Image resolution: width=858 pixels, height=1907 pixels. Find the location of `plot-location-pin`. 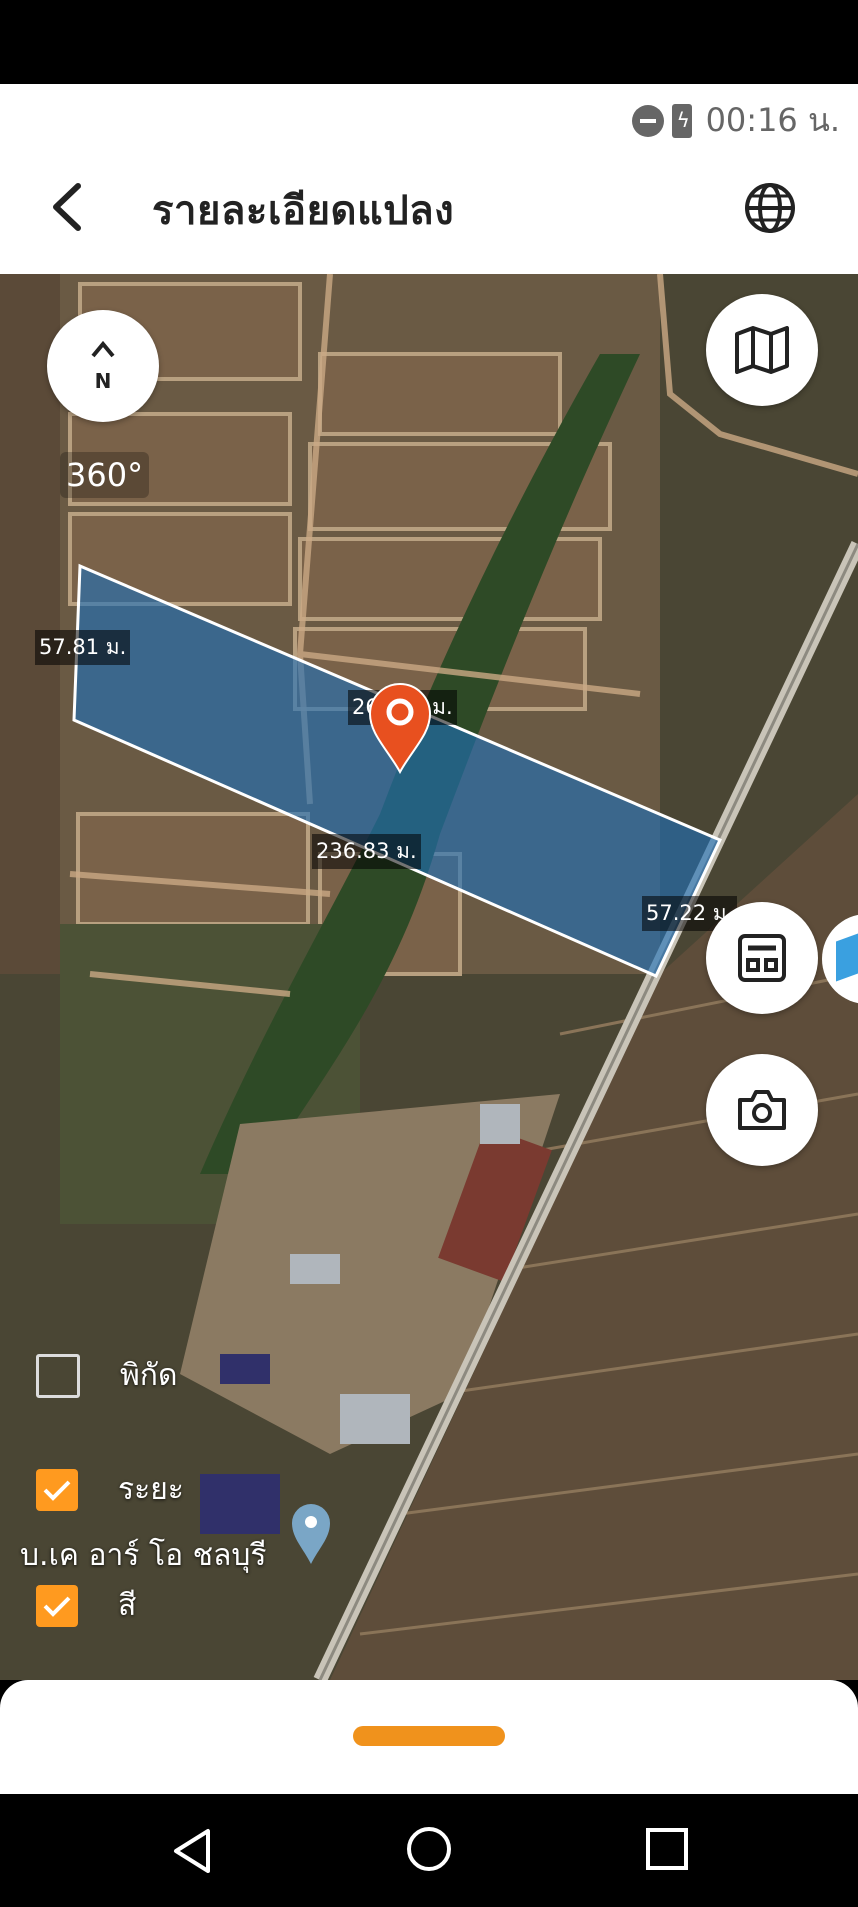

plot-location-pin is located at coordinates (400, 730).